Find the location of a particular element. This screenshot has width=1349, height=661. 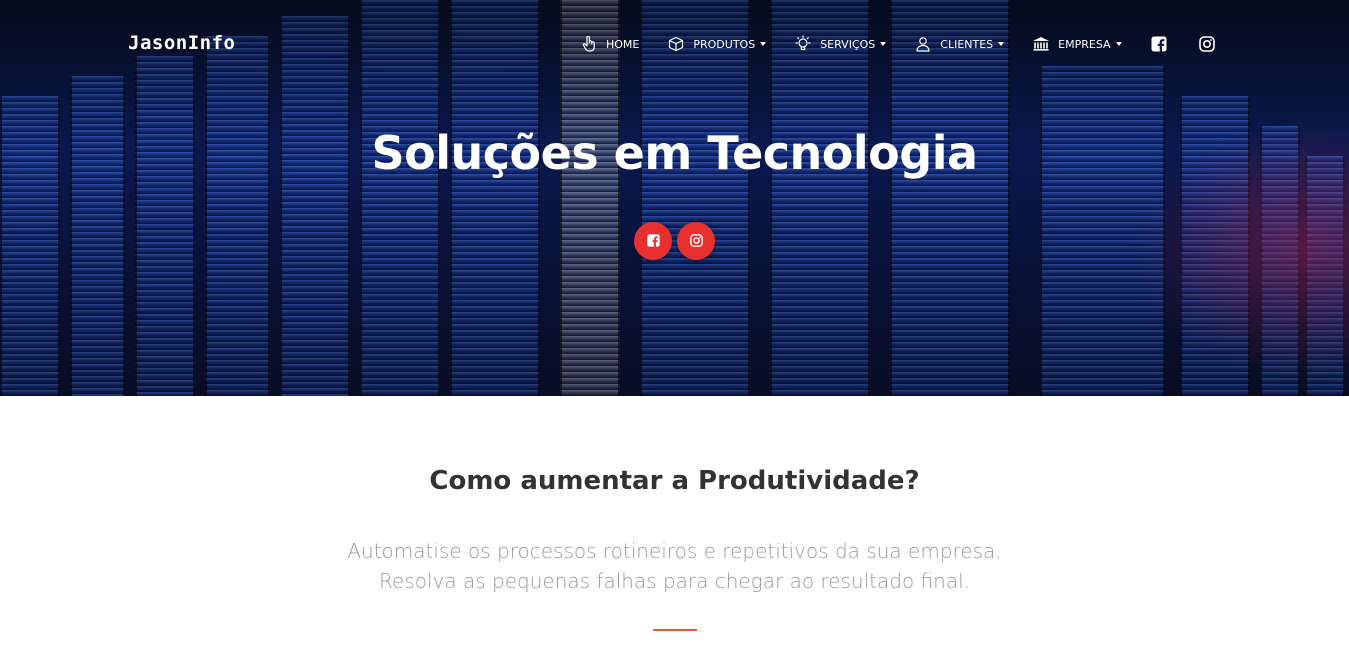

nav-item-clientes: CLIENTES is located at coordinates (959, 44).